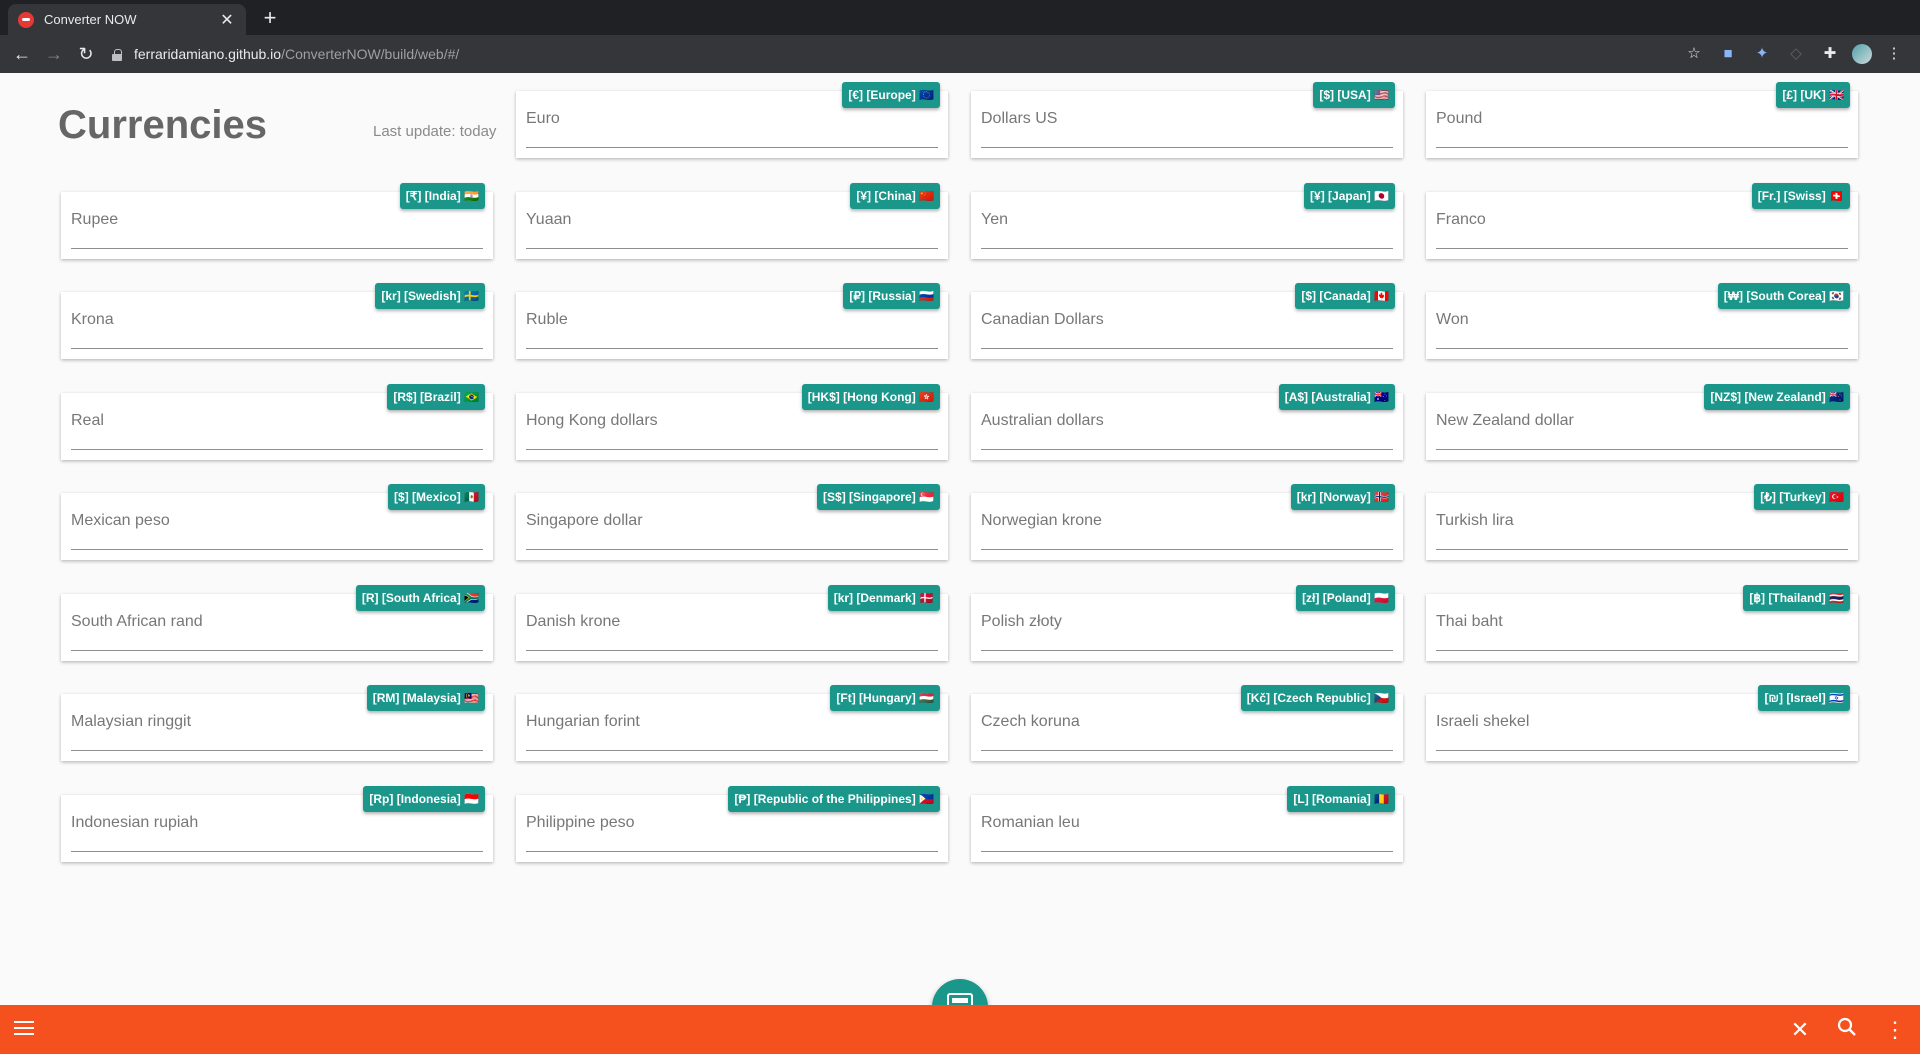 The width and height of the screenshot is (1920, 1054). I want to click on currency-input: Yen, so click(994, 220).